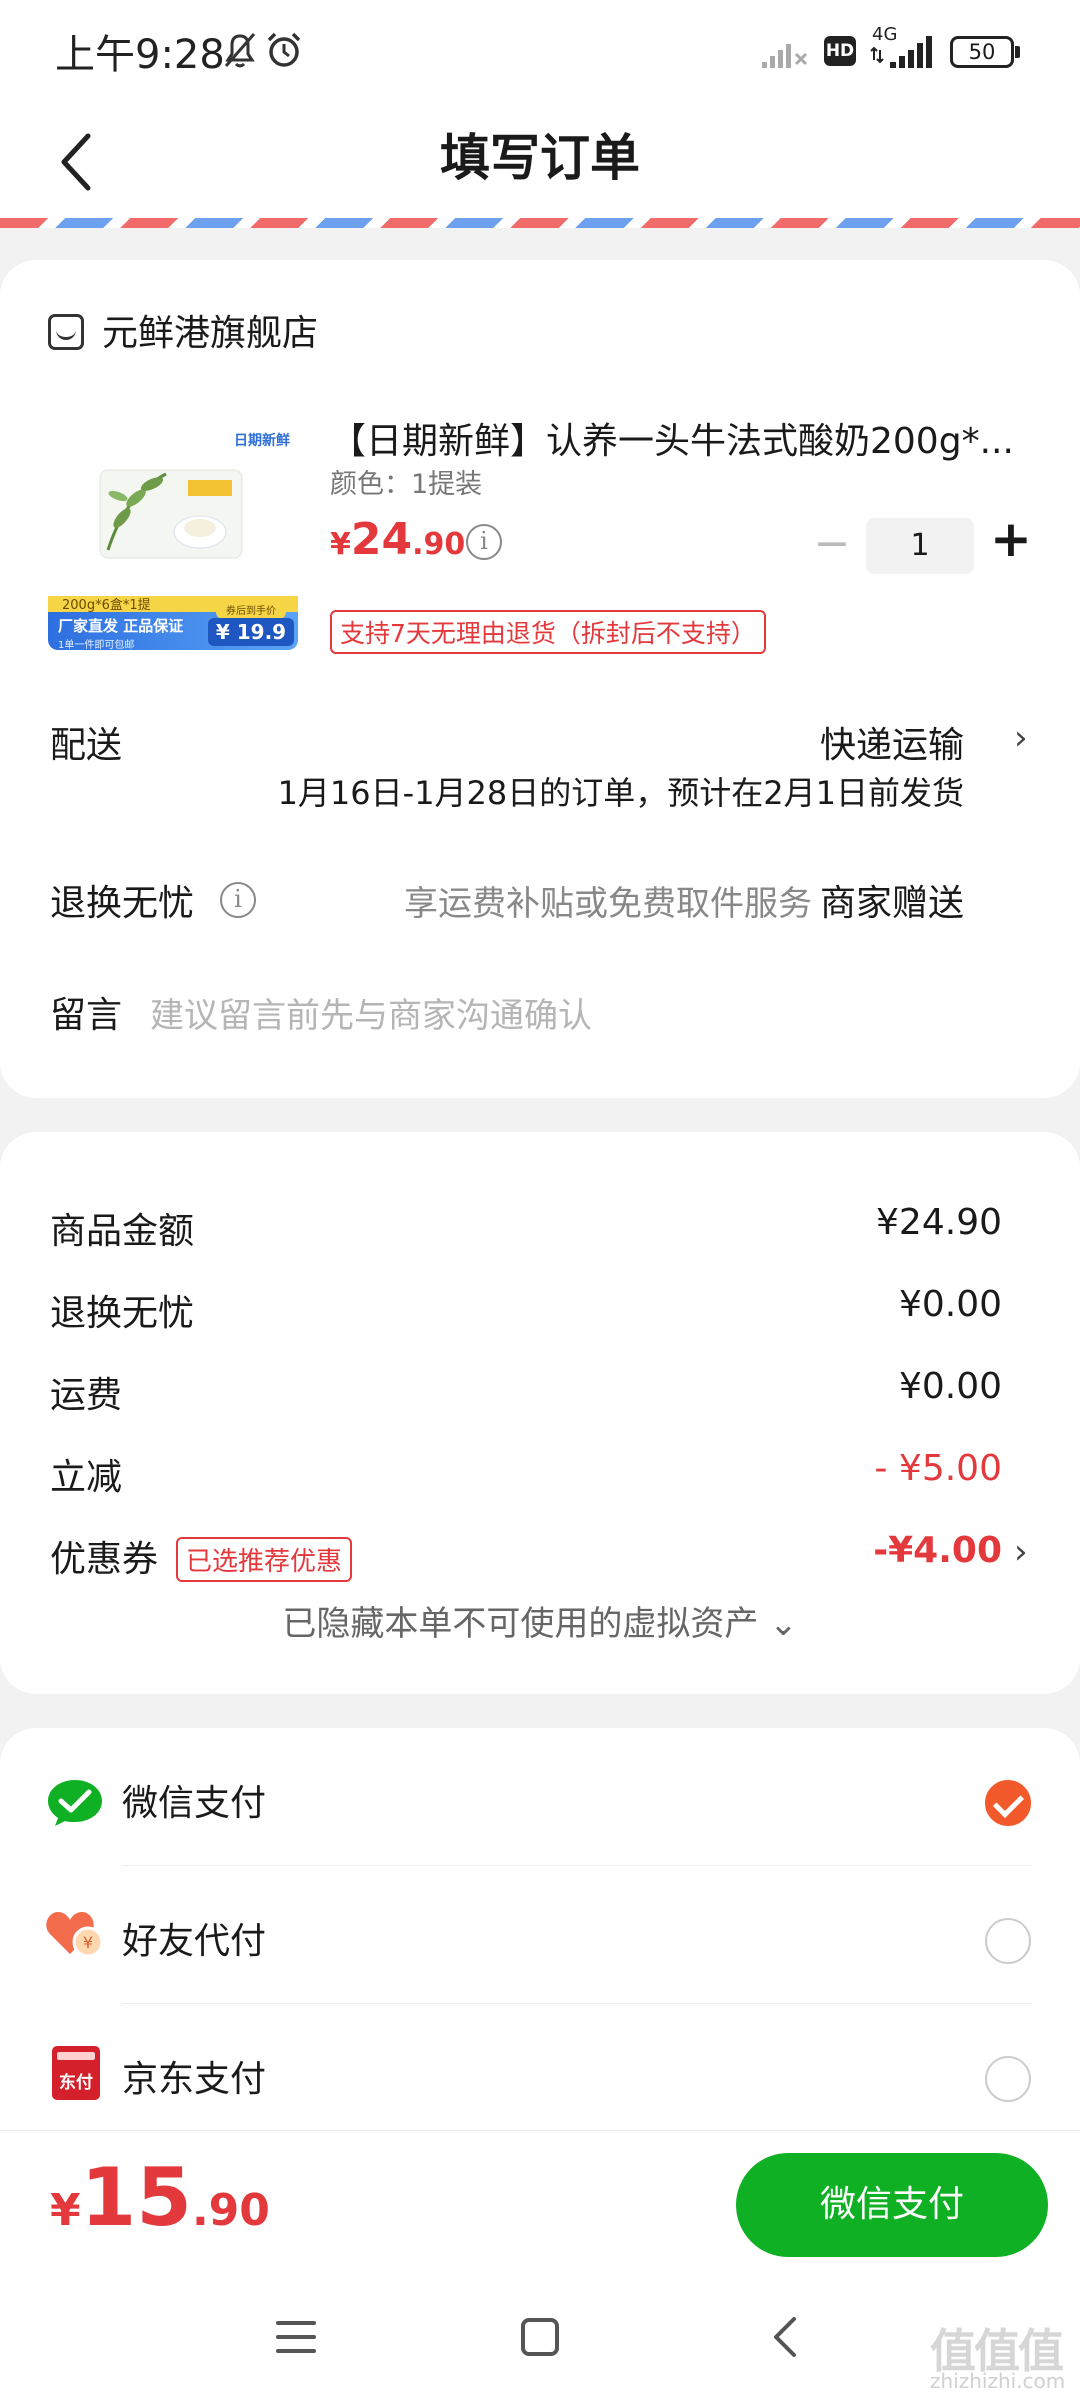  Describe the element at coordinates (122, 1313) in the screenshot. I see `summary-label-worry-free: 退换无忧` at that location.